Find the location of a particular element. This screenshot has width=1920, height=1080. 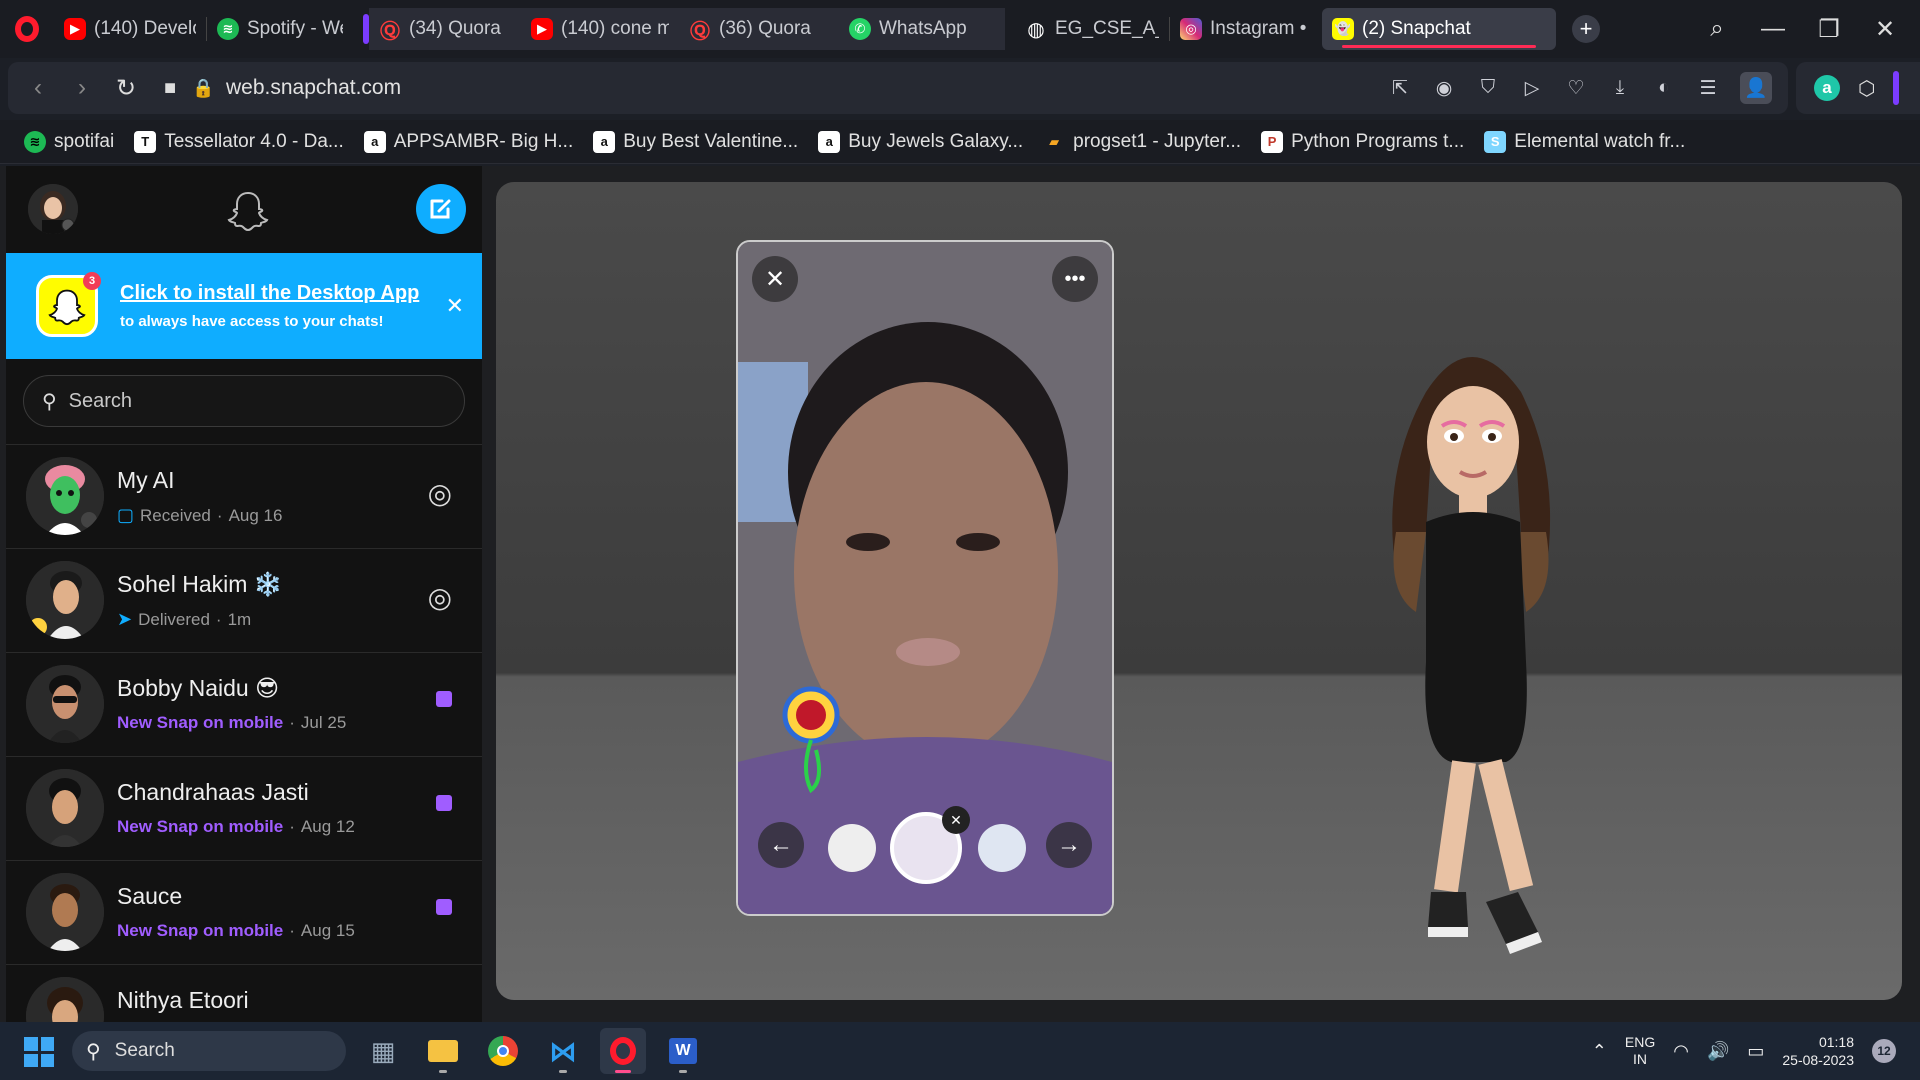

chrome-app is located at coordinates (503, 1051).